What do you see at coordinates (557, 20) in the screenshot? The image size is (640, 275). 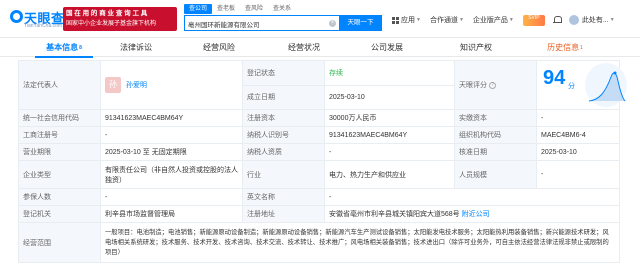 I see `bell-icon` at bounding box center [557, 20].